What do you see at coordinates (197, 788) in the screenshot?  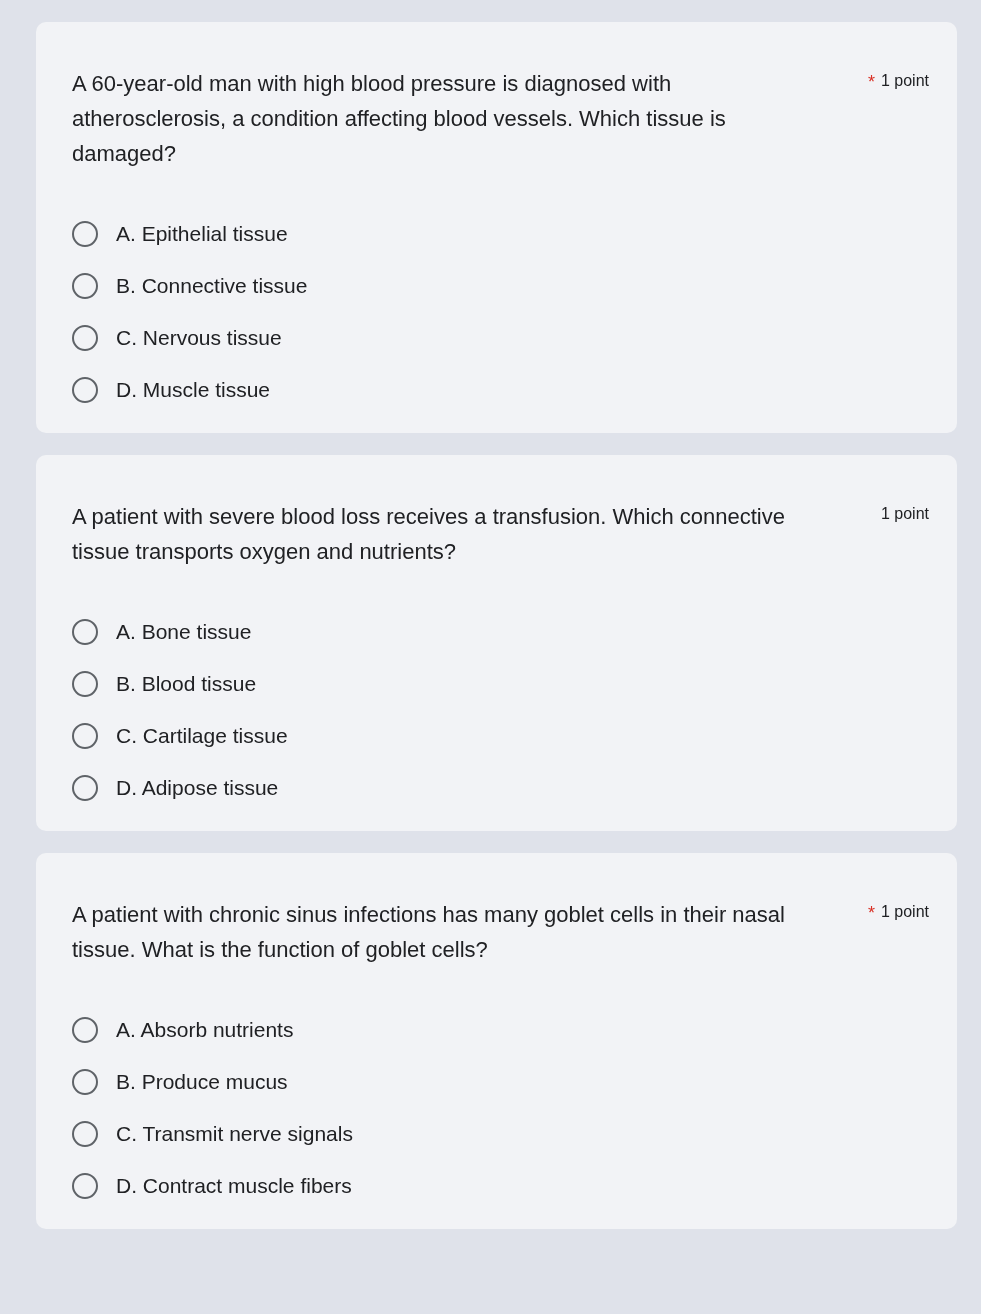 I see `option-label: D. Adipose tissue` at bounding box center [197, 788].